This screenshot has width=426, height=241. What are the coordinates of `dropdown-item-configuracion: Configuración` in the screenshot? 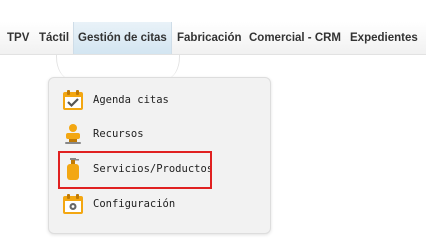 It's located at (159, 204).